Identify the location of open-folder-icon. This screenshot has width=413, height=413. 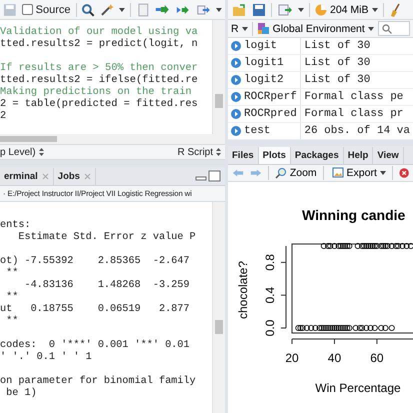
(239, 9).